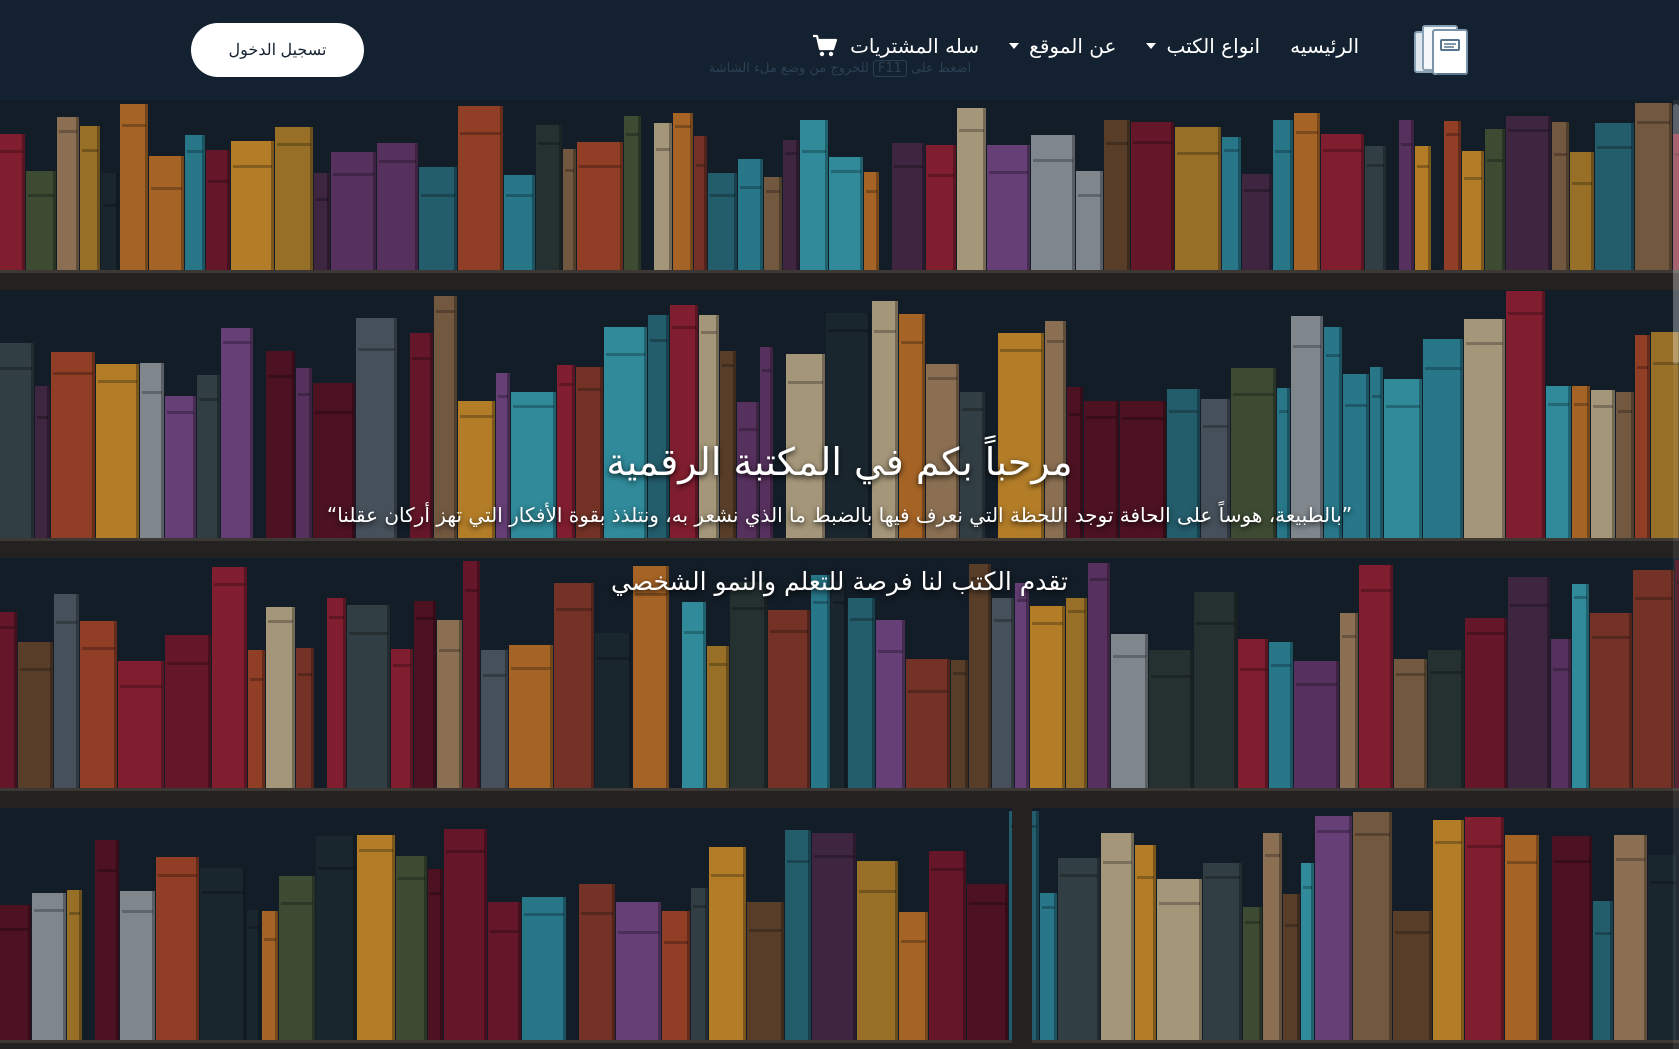 This screenshot has height=1049, width=1679. What do you see at coordinates (1442, 50) in the screenshot?
I see `book-stack-icon` at bounding box center [1442, 50].